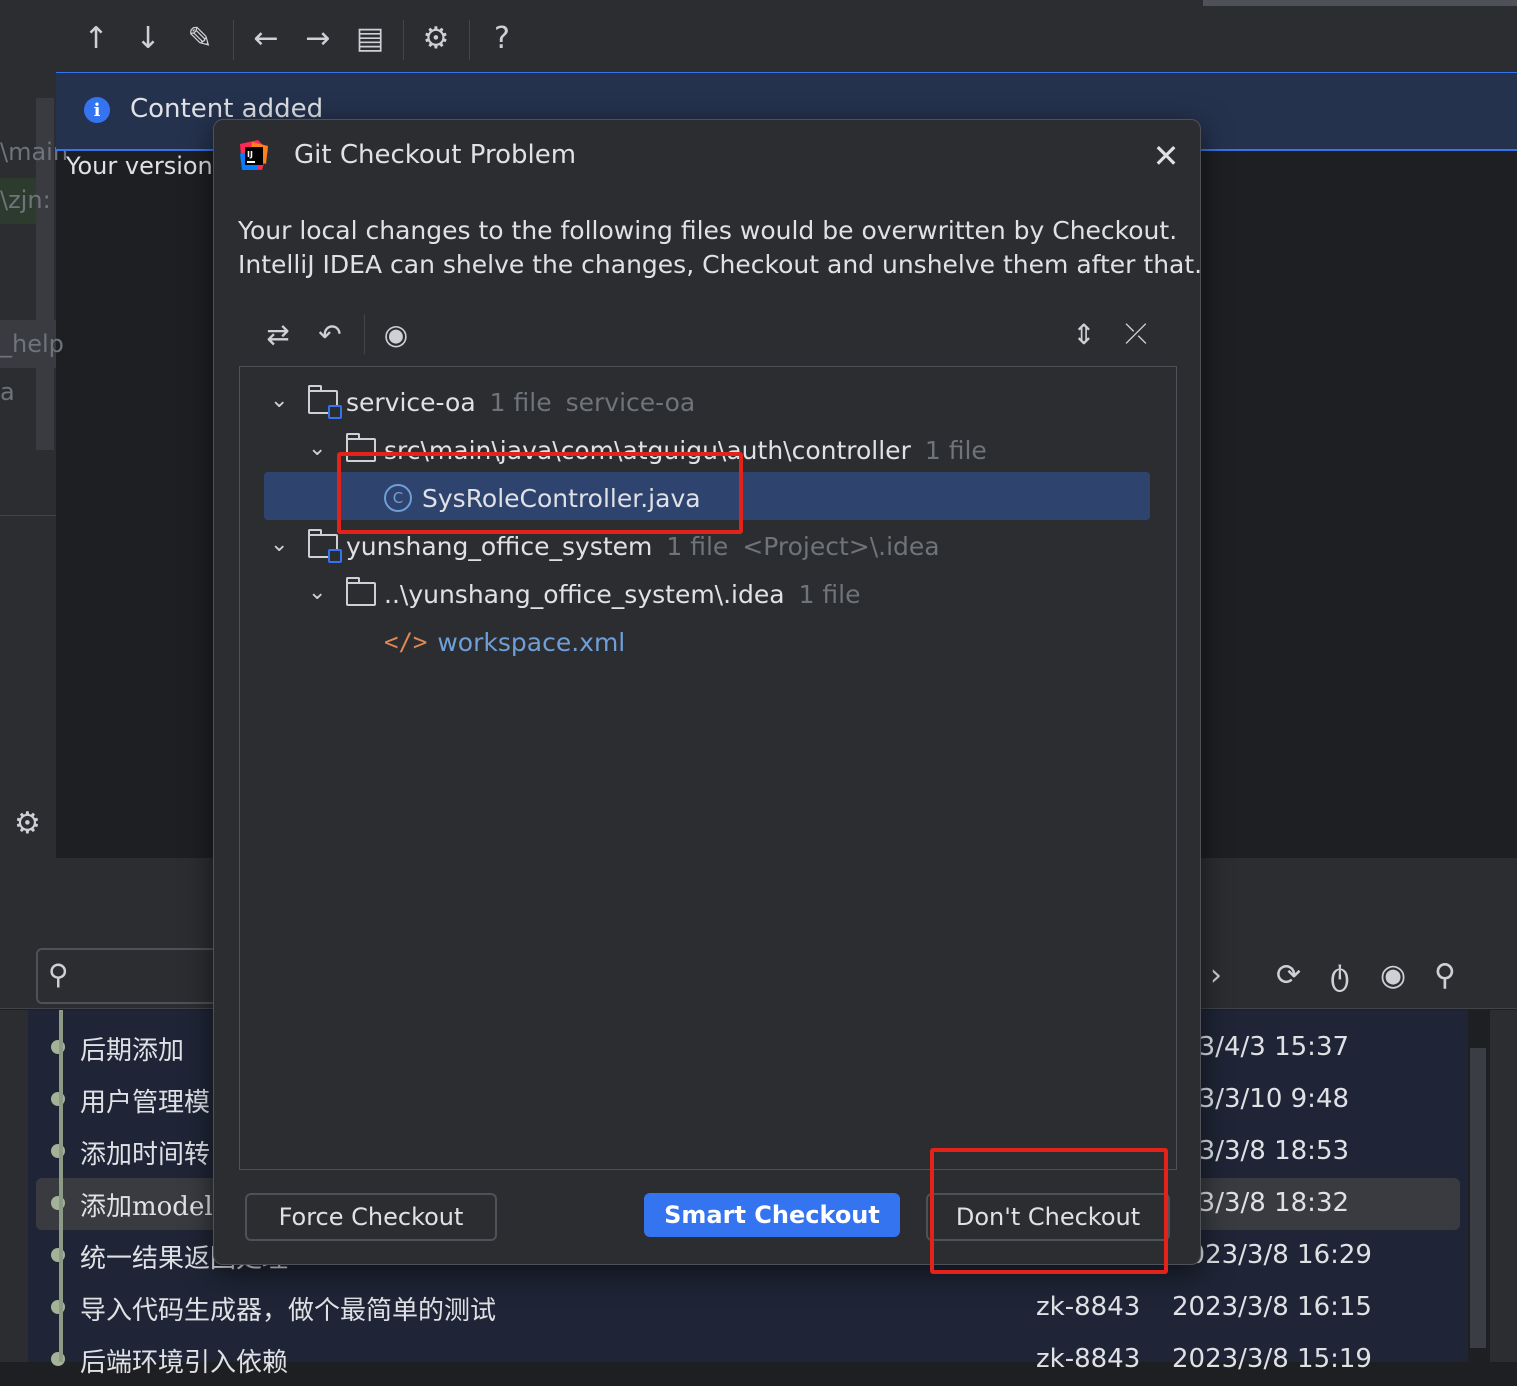 The width and height of the screenshot is (1517, 1386). Describe the element at coordinates (250, 154) in the screenshot. I see `svg-text: IJ` at that location.